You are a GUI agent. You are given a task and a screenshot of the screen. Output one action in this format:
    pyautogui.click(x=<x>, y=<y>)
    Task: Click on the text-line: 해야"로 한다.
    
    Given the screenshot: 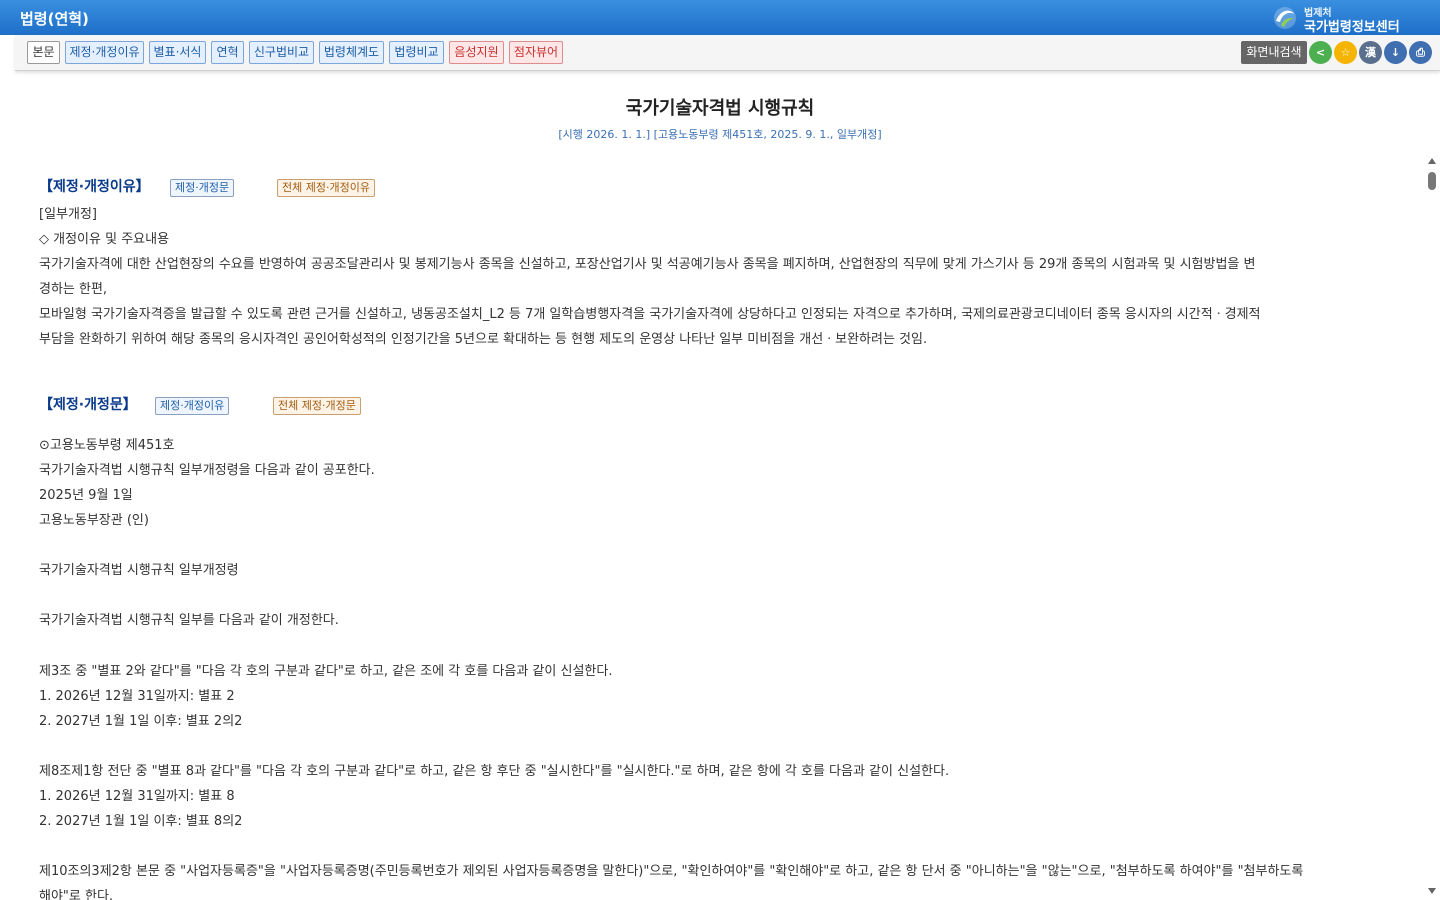 What is the action you would take?
    pyautogui.click(x=76, y=894)
    